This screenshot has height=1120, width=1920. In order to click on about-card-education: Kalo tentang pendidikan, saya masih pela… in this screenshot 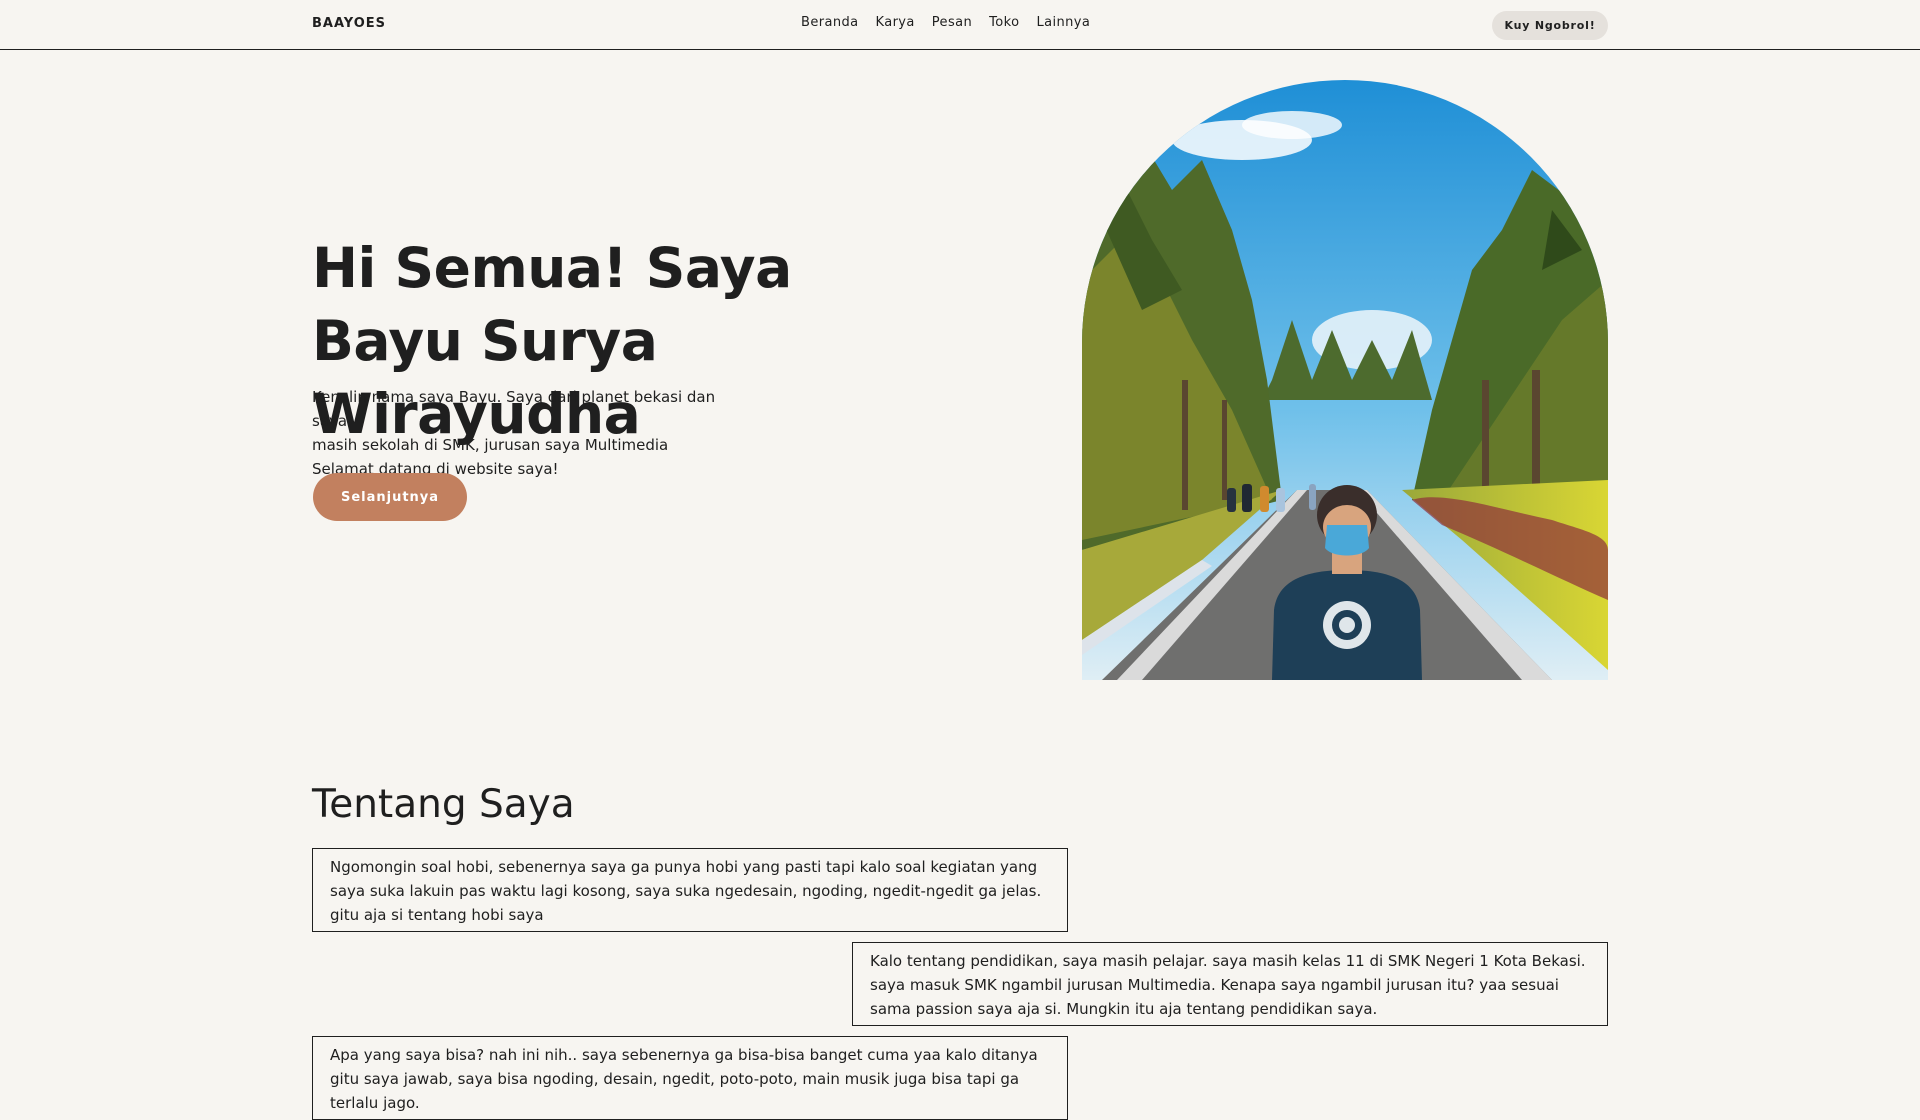, I will do `click(1230, 984)`.